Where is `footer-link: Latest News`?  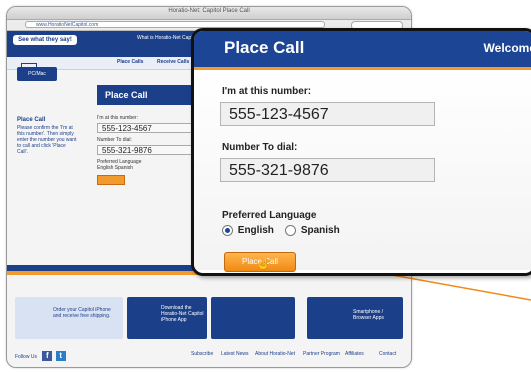
footer-link: Latest News is located at coordinates (235, 354).